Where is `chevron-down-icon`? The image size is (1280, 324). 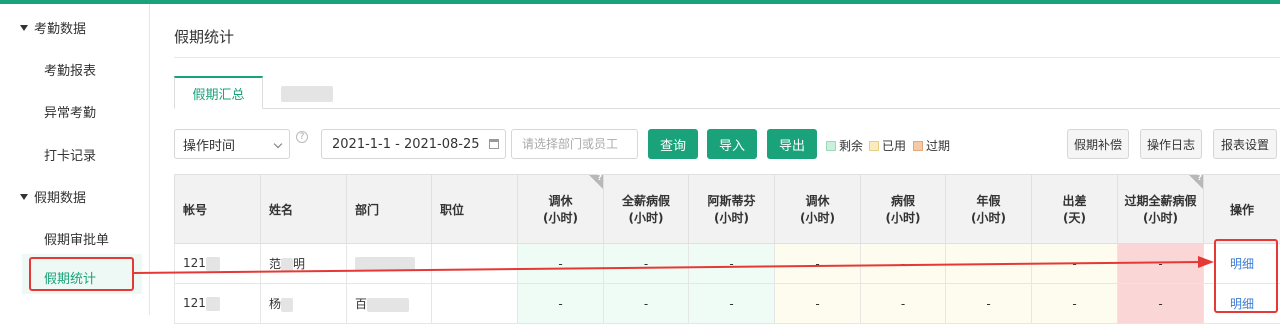
chevron-down-icon is located at coordinates (278, 144).